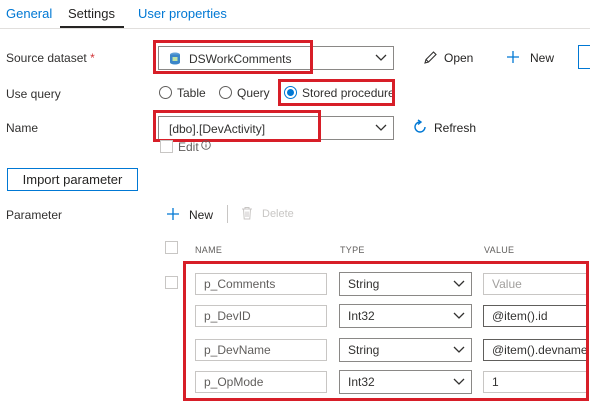 The image size is (590, 408). What do you see at coordinates (34, 215) in the screenshot?
I see `parameter-label: Parameter` at bounding box center [34, 215].